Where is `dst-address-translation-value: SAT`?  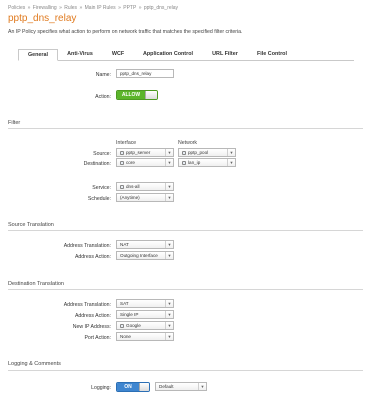
dst-address-translation-value: SAT is located at coordinates (124, 303).